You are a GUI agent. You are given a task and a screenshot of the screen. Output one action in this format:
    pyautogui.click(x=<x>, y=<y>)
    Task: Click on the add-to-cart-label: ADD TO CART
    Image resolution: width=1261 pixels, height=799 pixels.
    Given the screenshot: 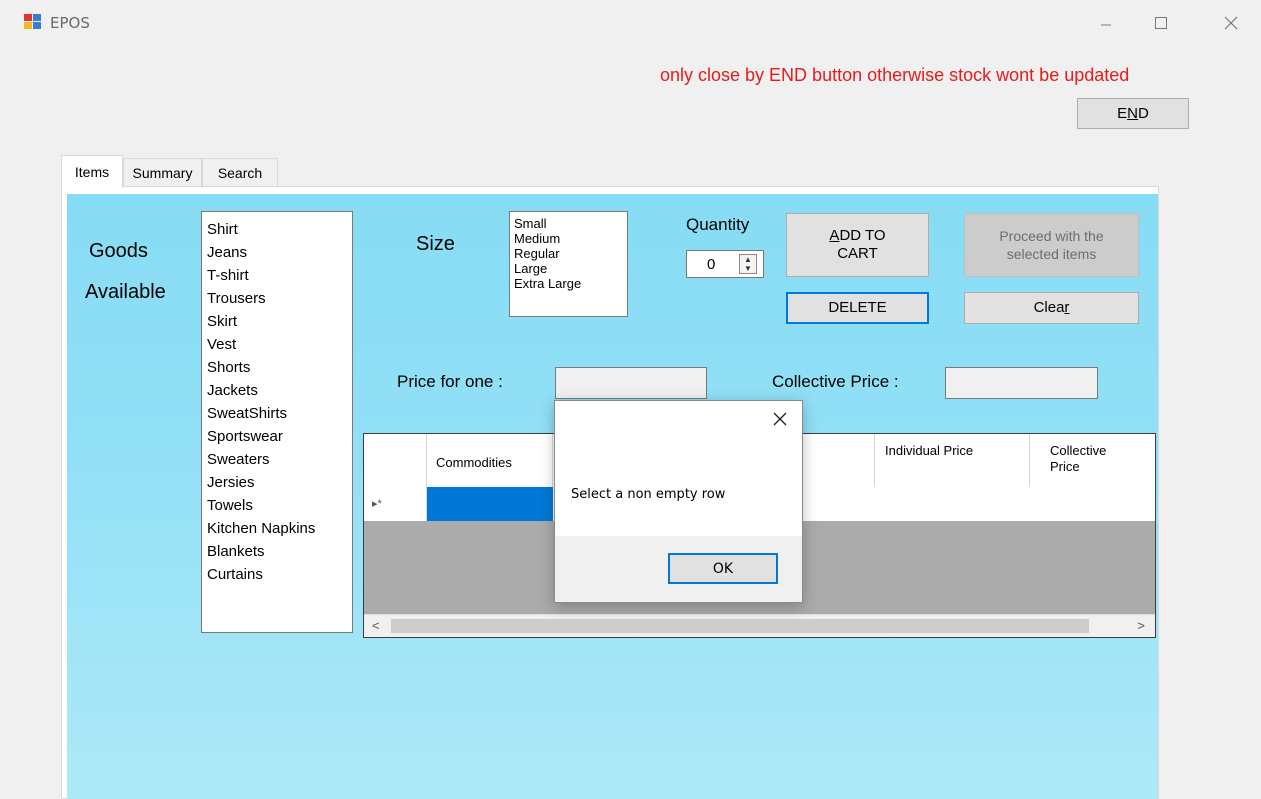 What is the action you would take?
    pyautogui.click(x=857, y=244)
    